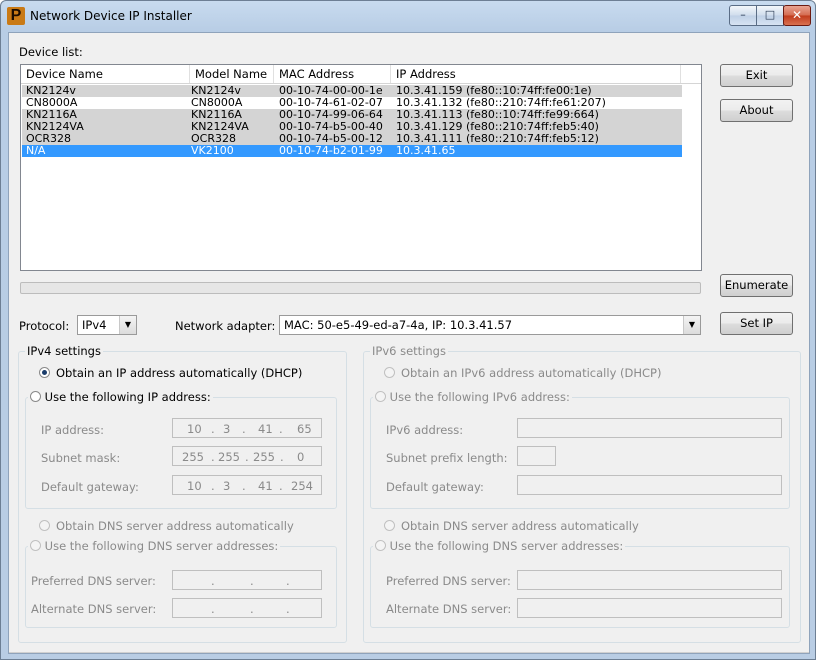  What do you see at coordinates (81, 458) in the screenshot?
I see `subnet-mask-label: Subnet mask:` at bounding box center [81, 458].